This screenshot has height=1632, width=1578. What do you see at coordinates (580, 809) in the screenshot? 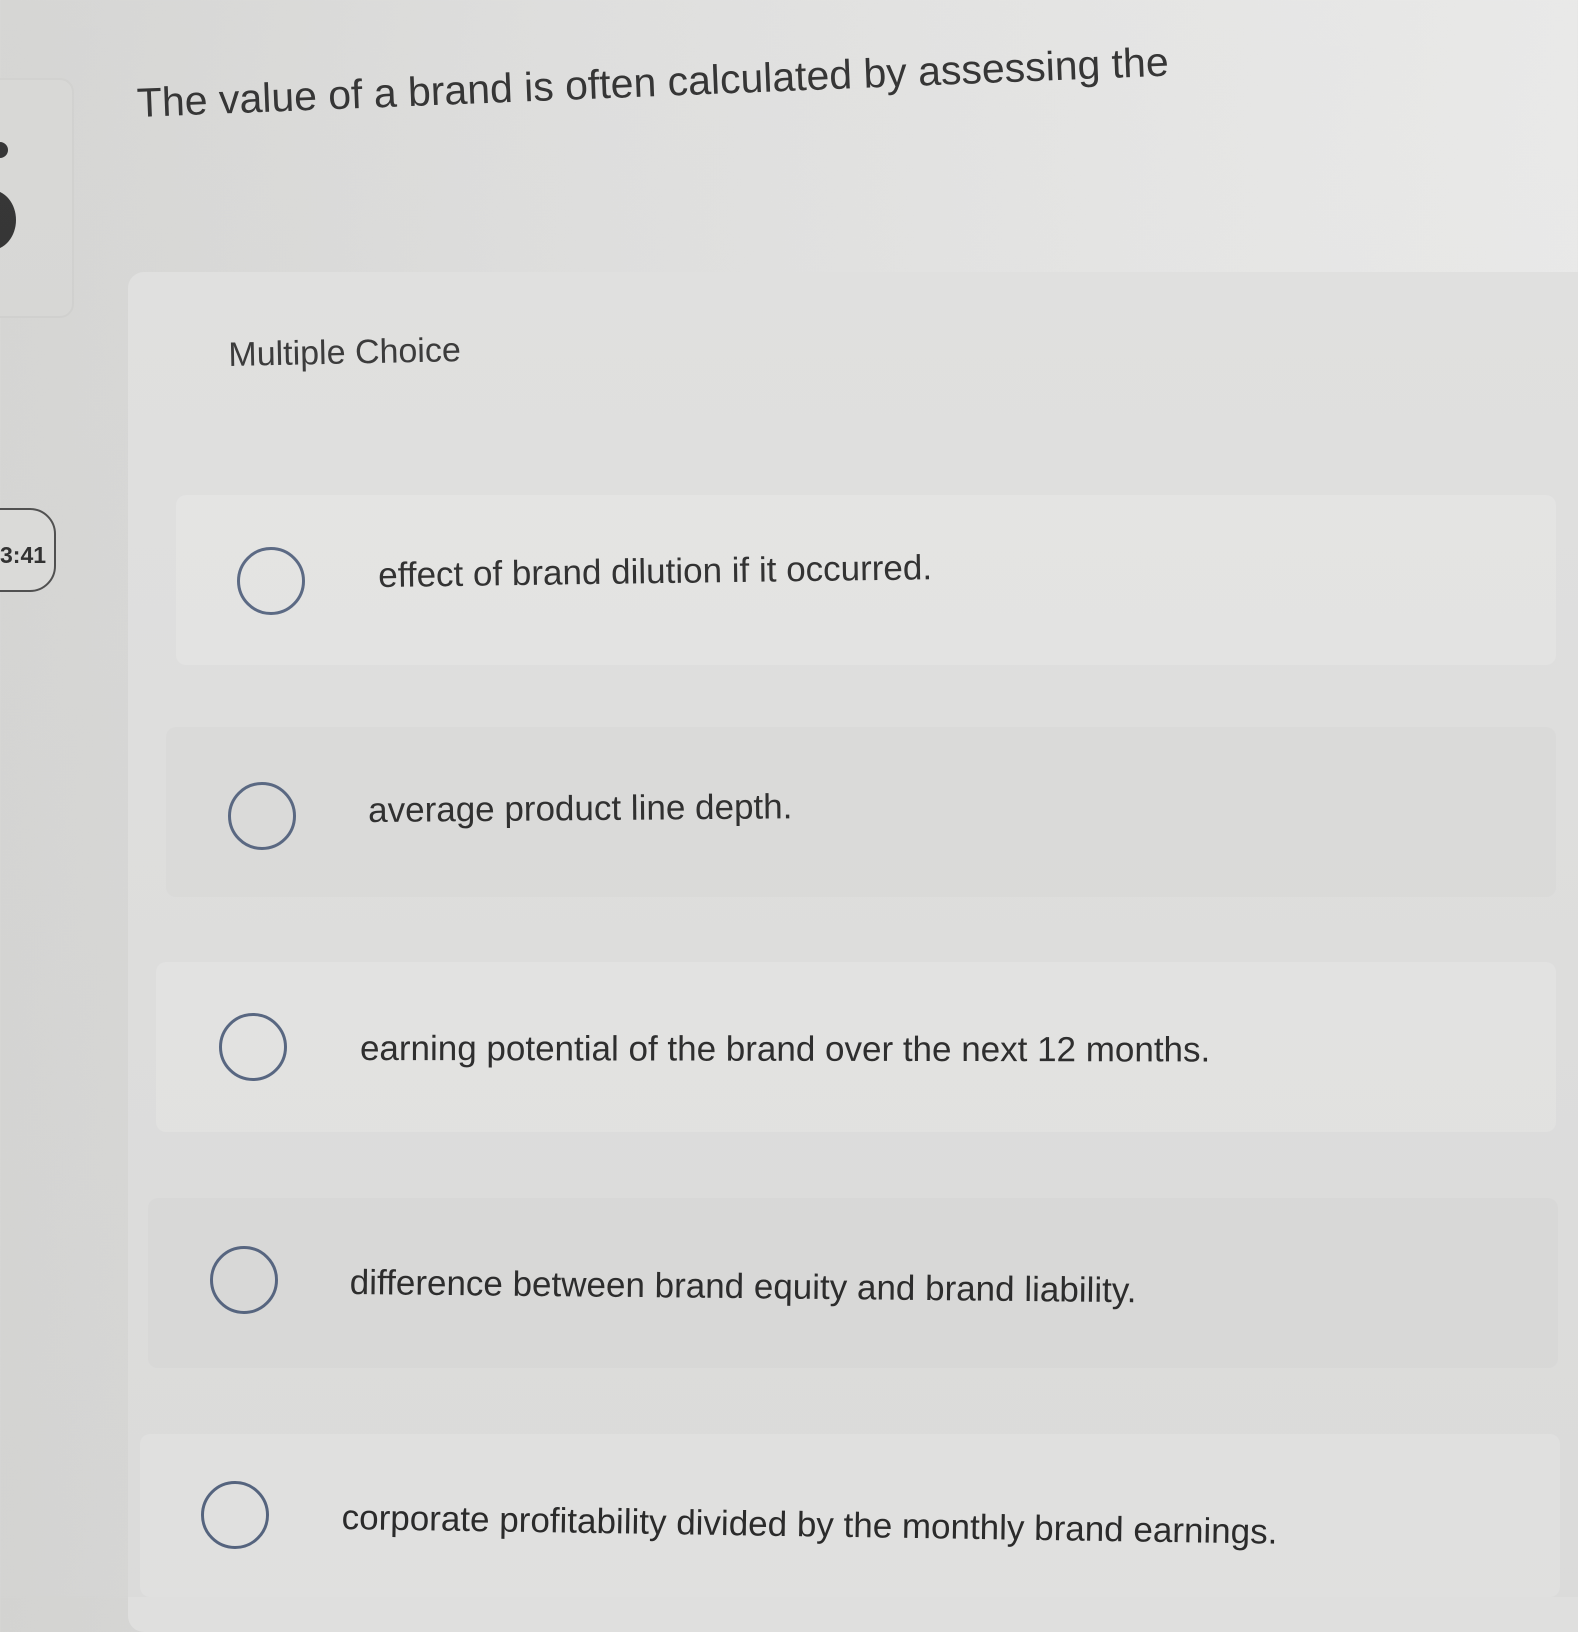
I see `option-label-2: average product line depth.` at bounding box center [580, 809].